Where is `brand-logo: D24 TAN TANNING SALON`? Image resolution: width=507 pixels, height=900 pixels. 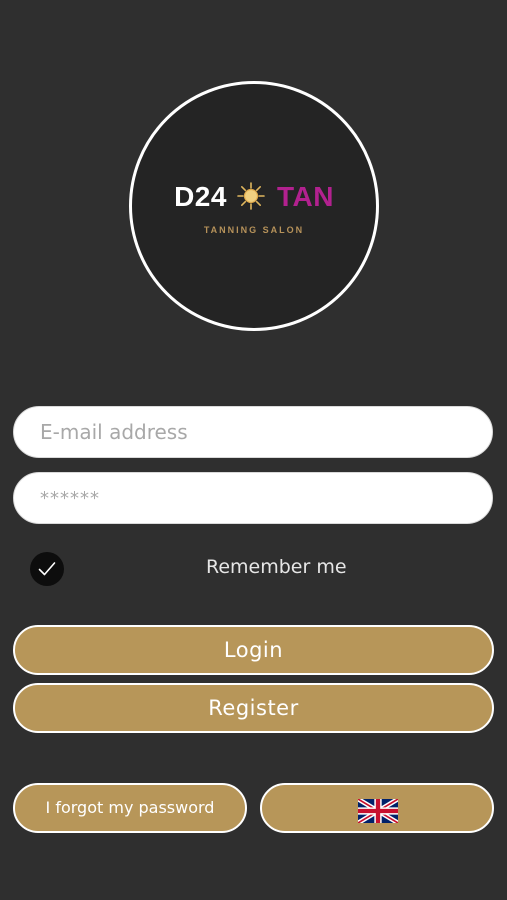 brand-logo: D24 TAN TANNING SALON is located at coordinates (254, 206).